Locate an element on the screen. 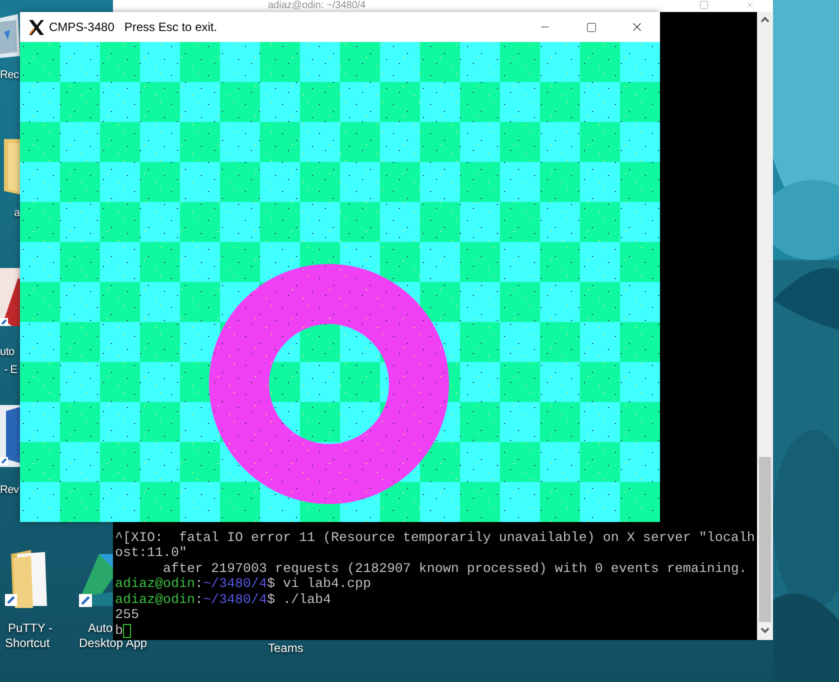 Image resolution: width=839 pixels, height=682 pixels. terminal-line: 255 is located at coordinates (127, 616).